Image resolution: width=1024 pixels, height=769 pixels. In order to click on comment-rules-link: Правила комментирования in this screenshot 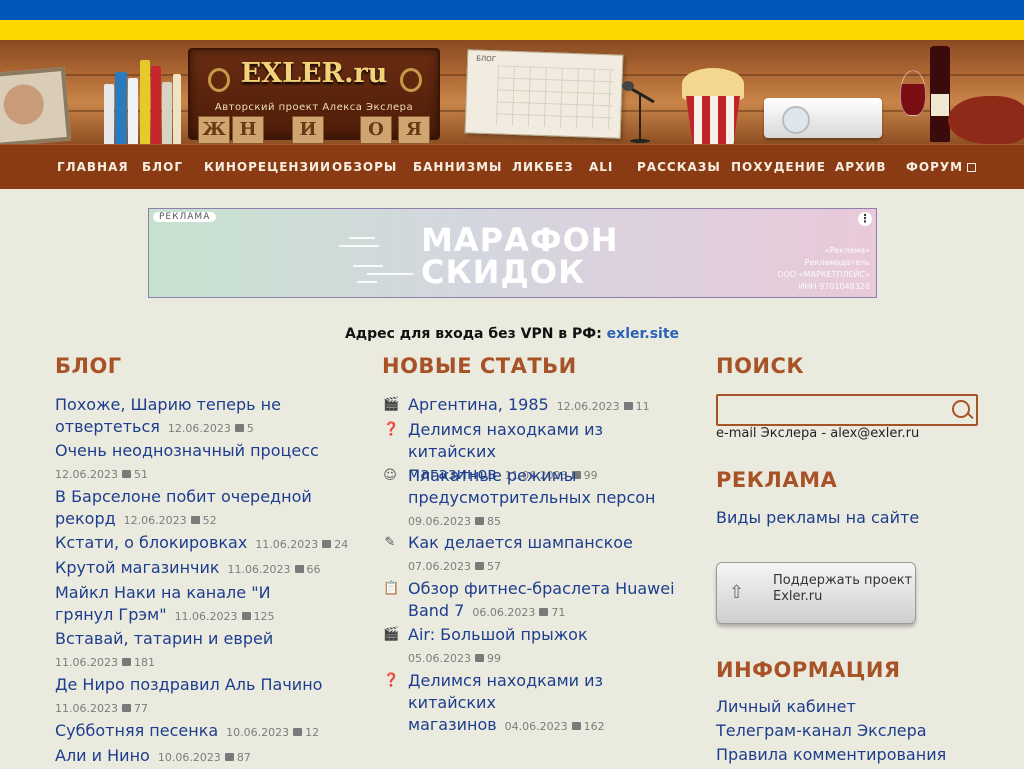, I will do `click(831, 754)`.